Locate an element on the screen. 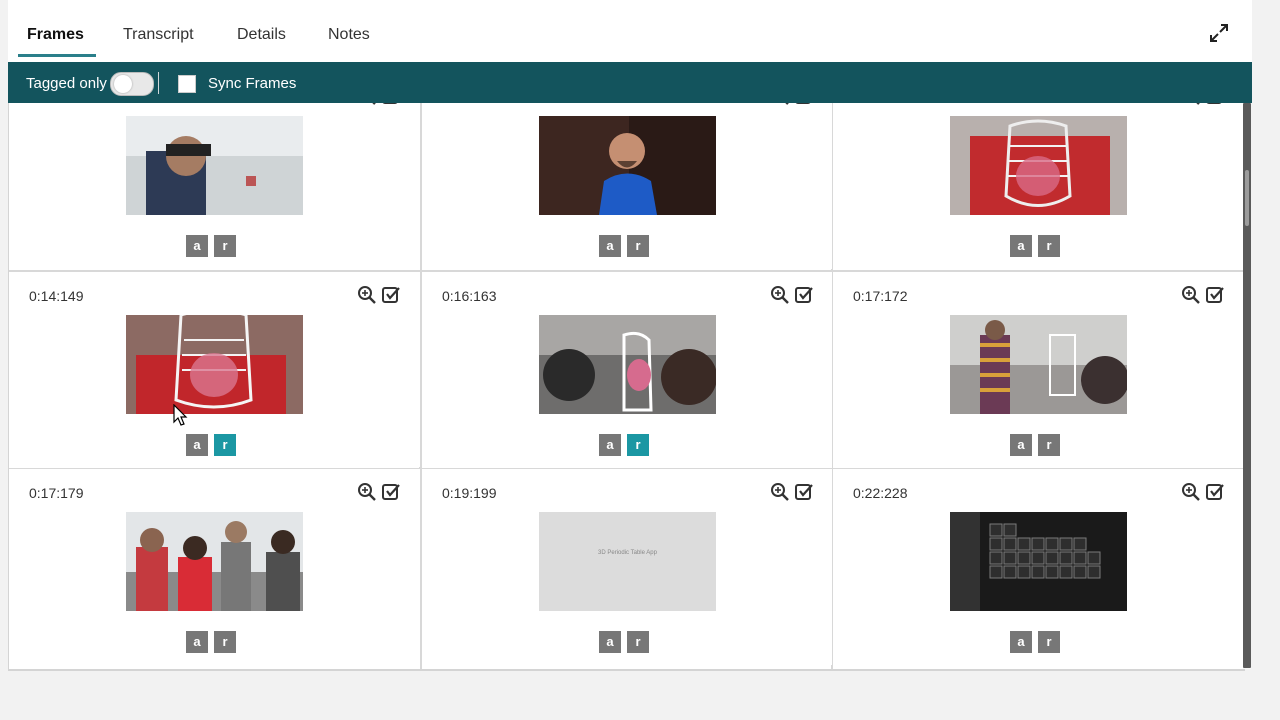 The image size is (1280, 720). frame-timestamp: 0:22:228 is located at coordinates (880, 493).